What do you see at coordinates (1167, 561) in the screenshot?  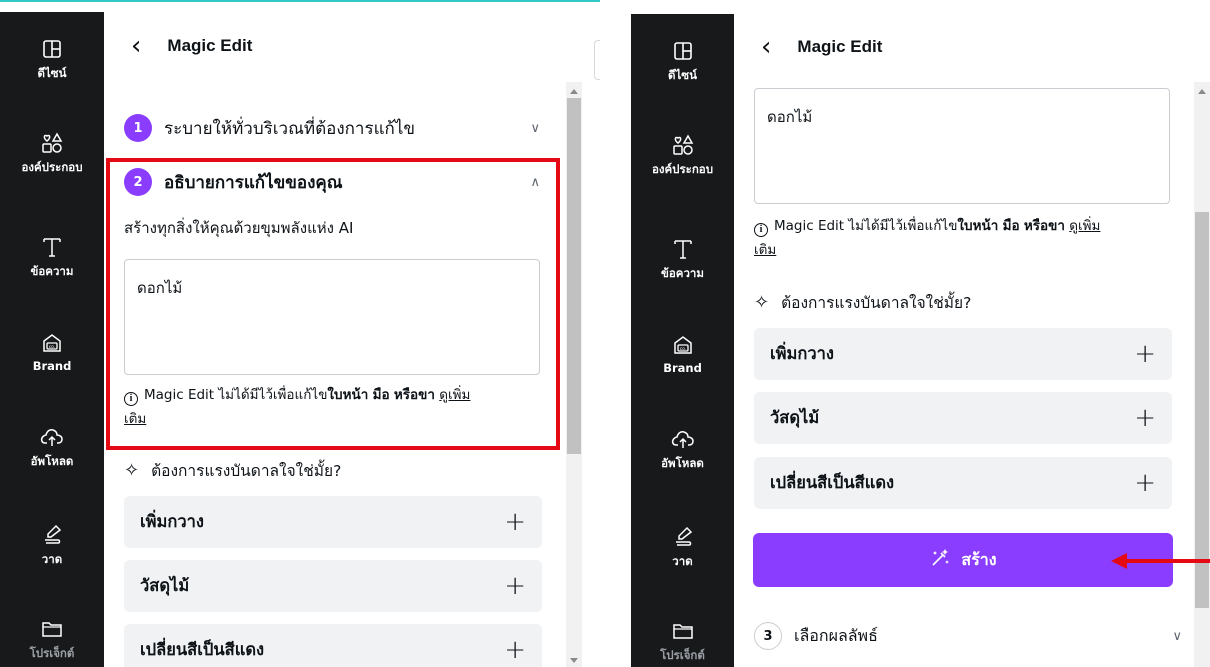 I see `pointer-arrow` at bounding box center [1167, 561].